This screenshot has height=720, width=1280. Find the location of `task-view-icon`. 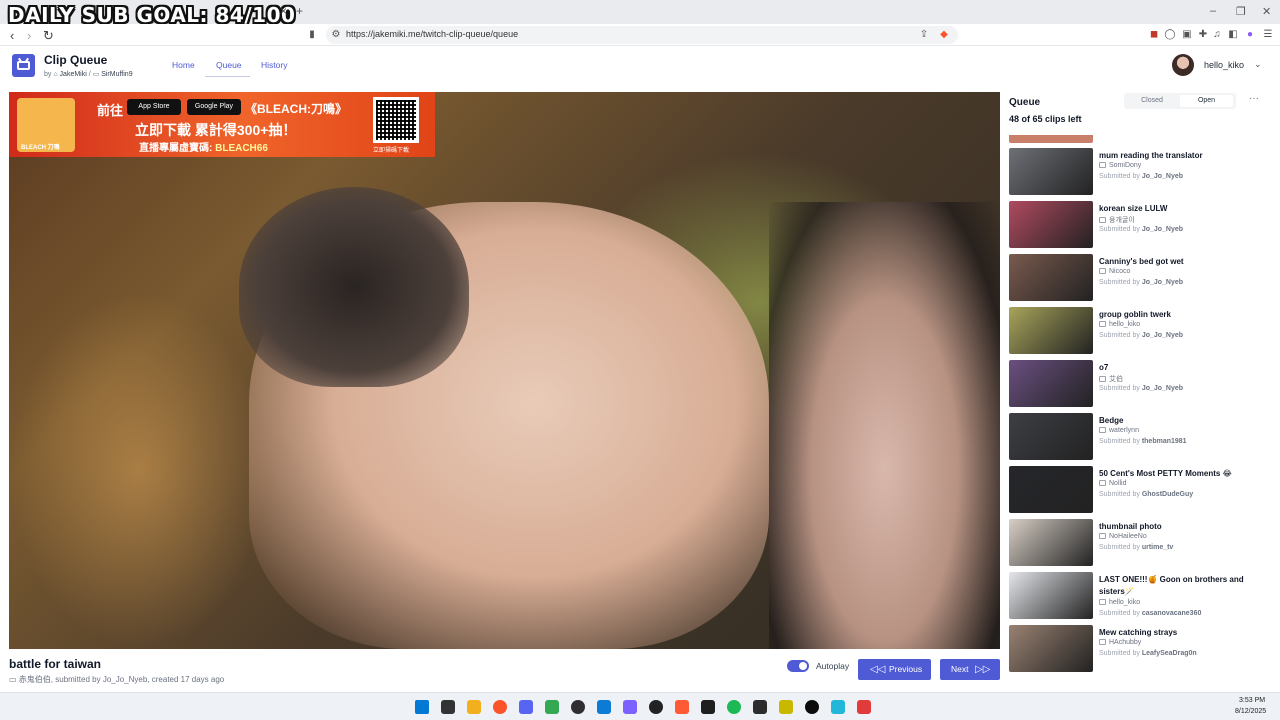

task-view-icon is located at coordinates (448, 707).